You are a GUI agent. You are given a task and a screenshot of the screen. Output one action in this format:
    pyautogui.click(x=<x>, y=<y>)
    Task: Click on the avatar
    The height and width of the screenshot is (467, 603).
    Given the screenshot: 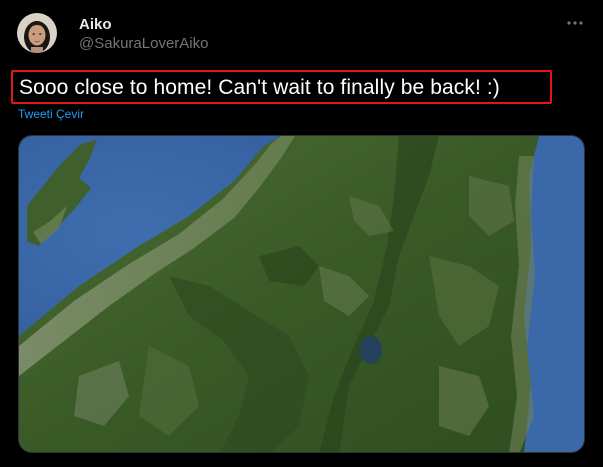 What is the action you would take?
    pyautogui.click(x=37, y=33)
    